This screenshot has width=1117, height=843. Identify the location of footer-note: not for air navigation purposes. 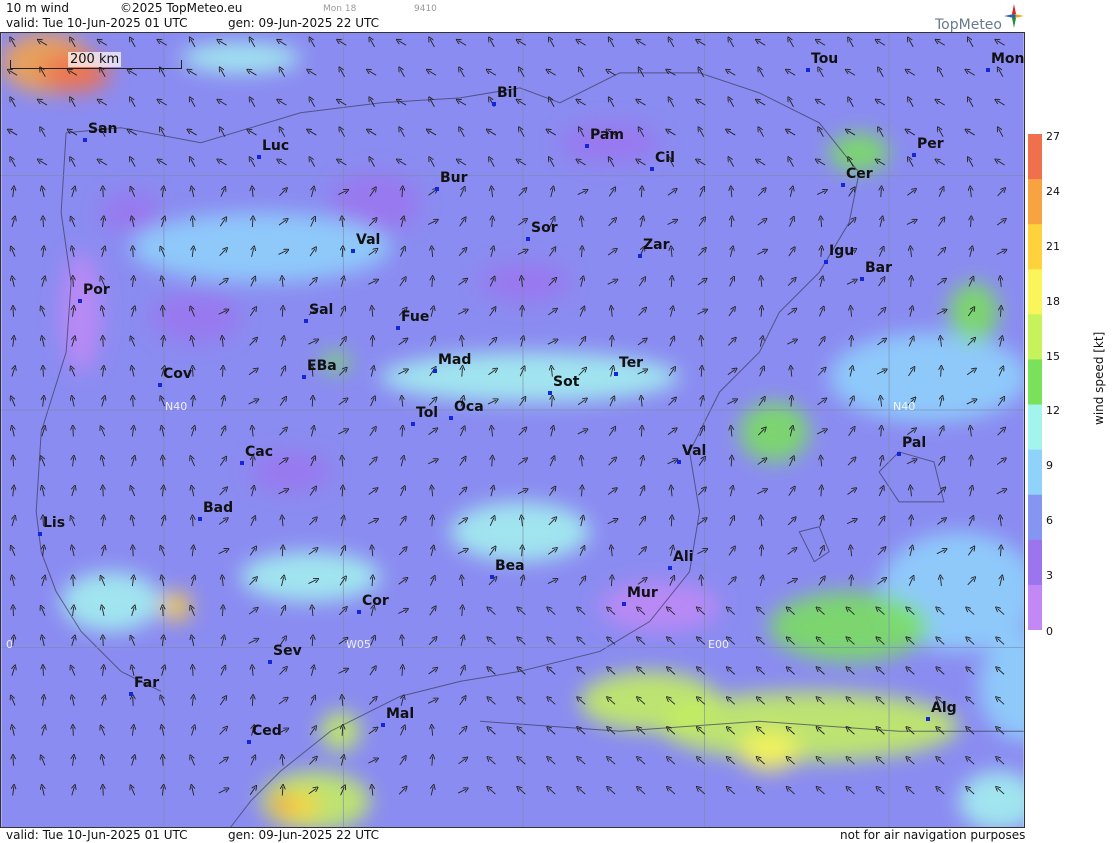
(933, 835).